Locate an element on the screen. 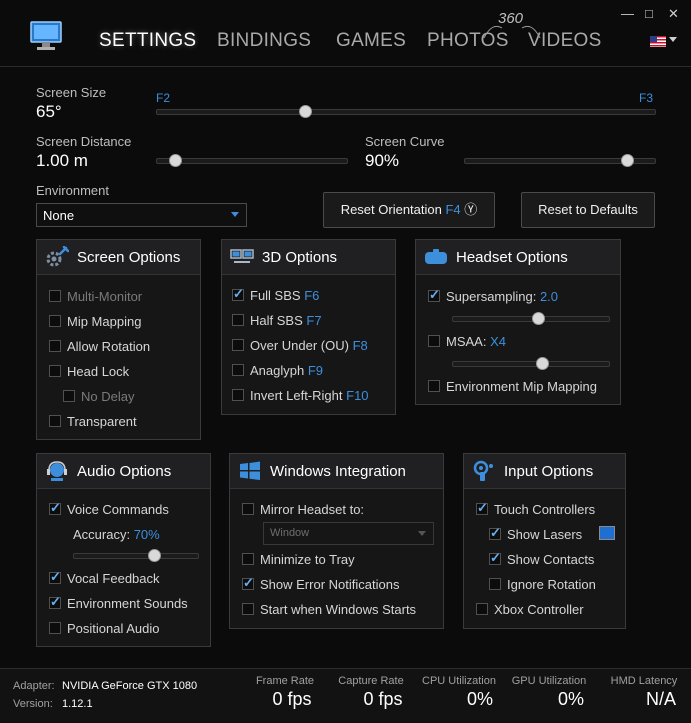 The height and width of the screenshot is (723, 691). gpu-utilization-label: GPU Utilization is located at coordinates (549, 681).